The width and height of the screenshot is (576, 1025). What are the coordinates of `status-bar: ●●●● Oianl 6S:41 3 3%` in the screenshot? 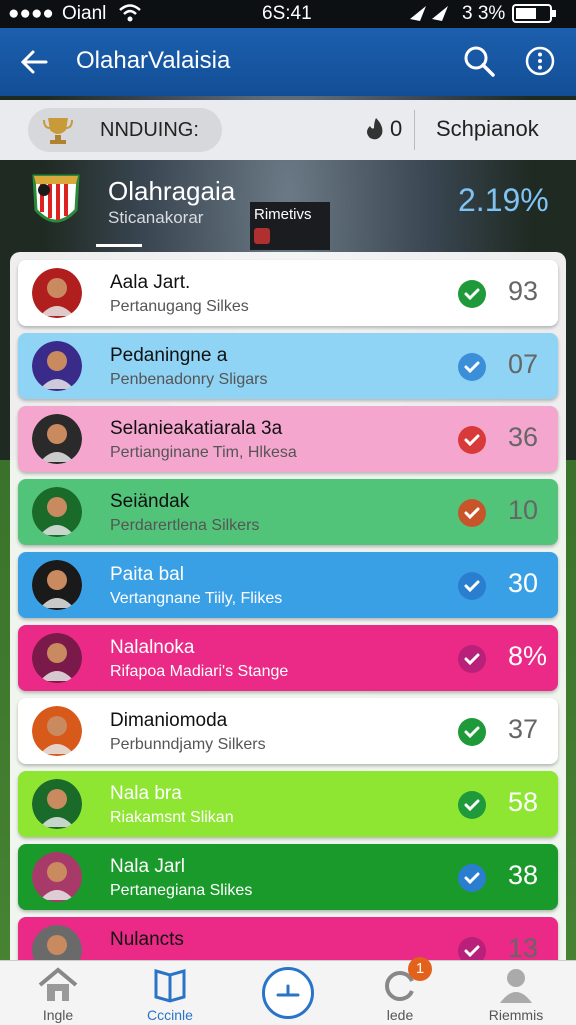 It's located at (288, 14).